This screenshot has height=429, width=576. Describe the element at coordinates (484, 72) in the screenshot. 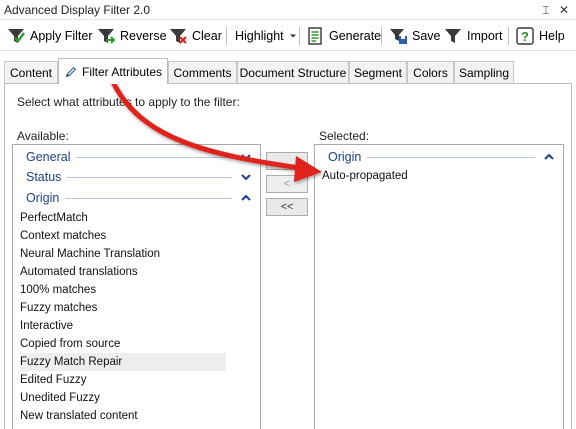

I see `tab-sampling: Sampling` at that location.